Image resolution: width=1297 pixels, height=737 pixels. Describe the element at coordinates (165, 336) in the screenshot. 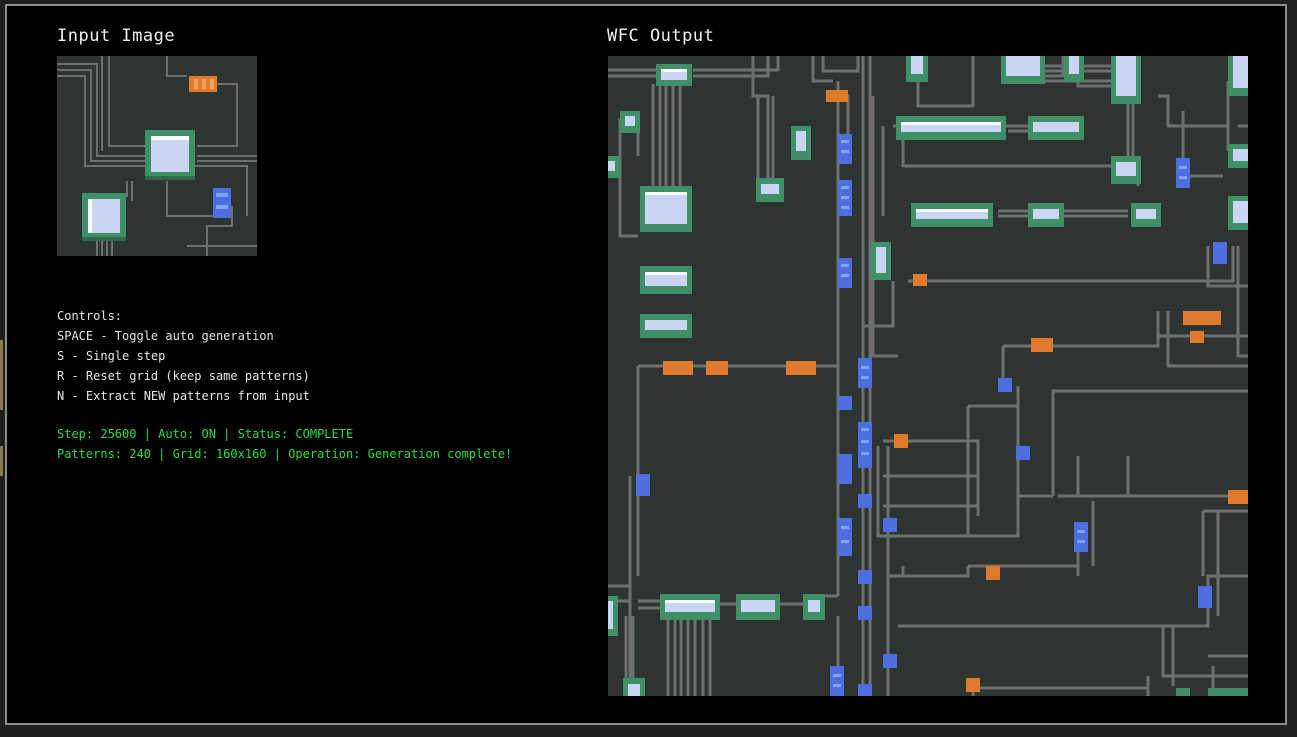

I see `control-toggle-auto: SPACE - Toggle auto generation` at that location.